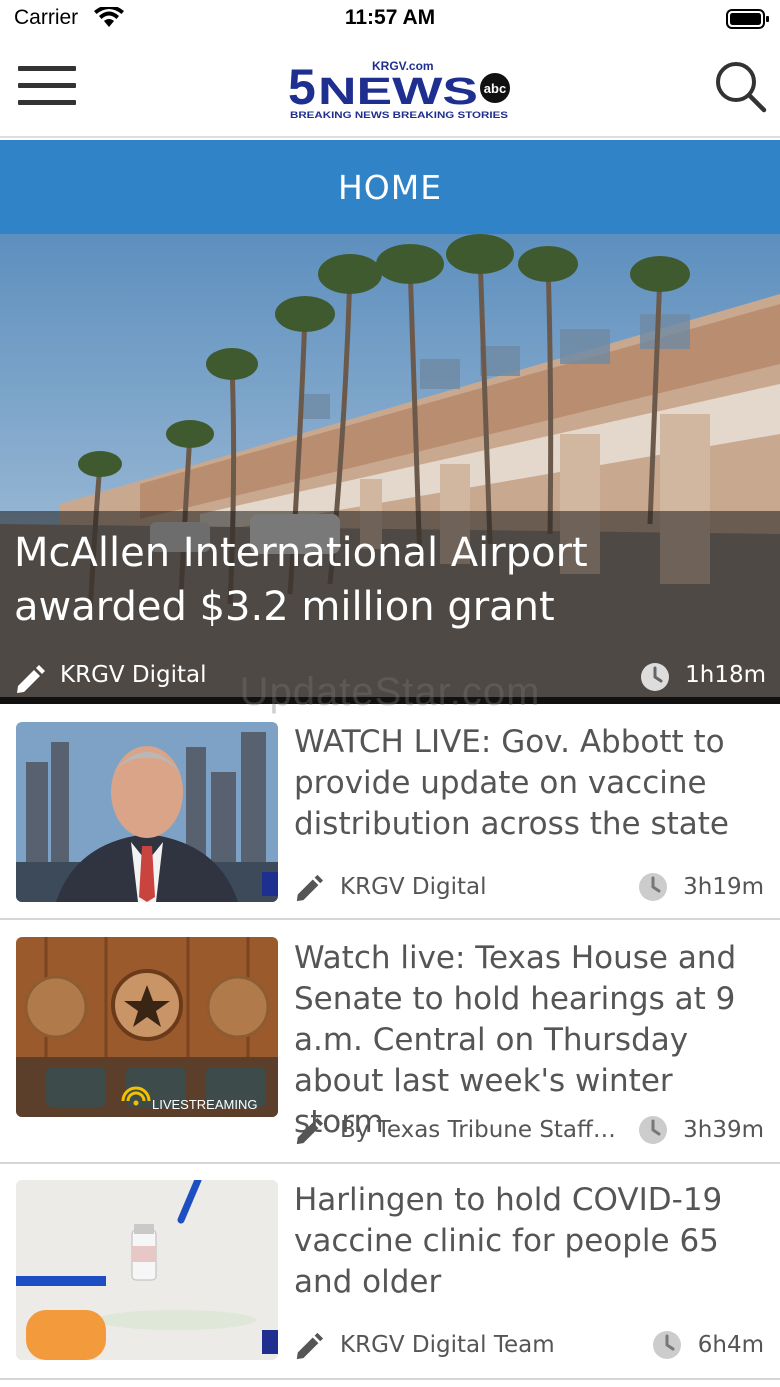 The width and height of the screenshot is (780, 1387). Describe the element at coordinates (447, 1345) in the screenshot. I see `article-author: KRGV Digital Team` at that location.